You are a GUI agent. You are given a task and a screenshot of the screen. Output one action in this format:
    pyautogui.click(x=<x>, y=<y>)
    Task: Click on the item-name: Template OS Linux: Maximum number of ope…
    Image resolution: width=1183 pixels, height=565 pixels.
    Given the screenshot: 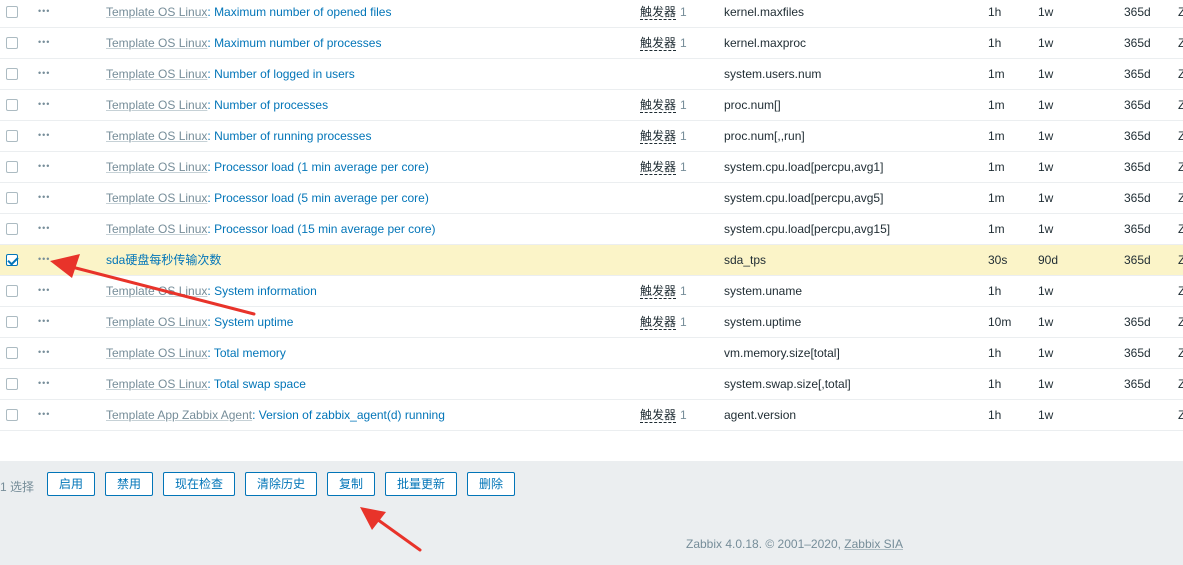 What is the action you would take?
    pyautogui.click(x=248, y=12)
    